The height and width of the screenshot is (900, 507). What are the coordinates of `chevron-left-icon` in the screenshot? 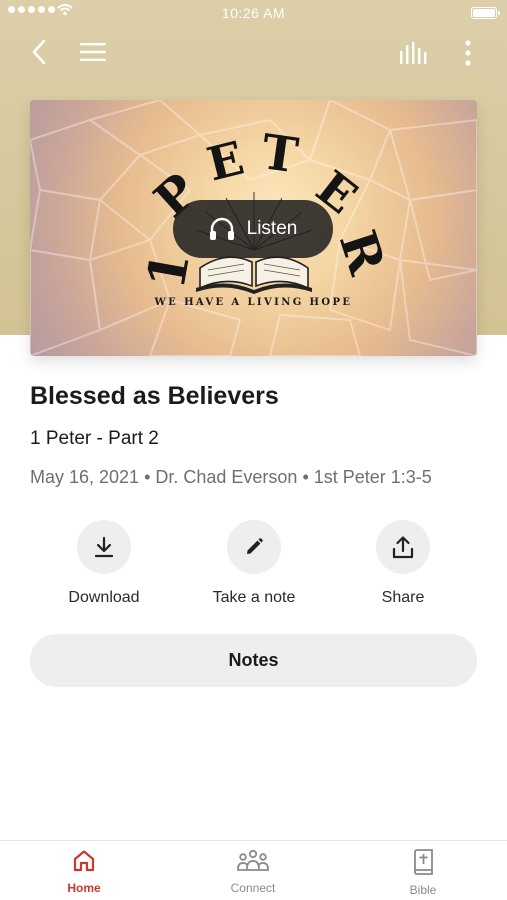 It's located at (39, 52).